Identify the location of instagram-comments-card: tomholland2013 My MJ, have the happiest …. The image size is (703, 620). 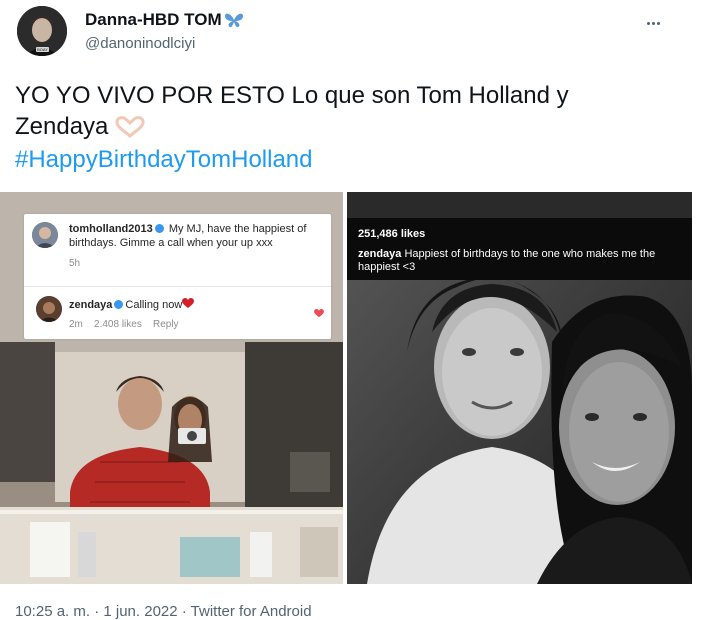
(177, 276).